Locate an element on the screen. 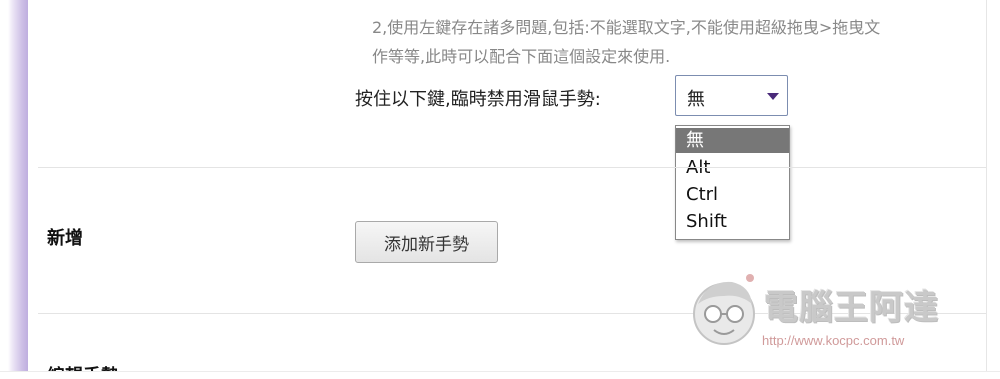 The height and width of the screenshot is (379, 1000). description-line-1: 2,使用左鍵存在諸多問題,包括:不能選取文字,不能使用超級拖曳>拖曳文 is located at coordinates (626, 27).